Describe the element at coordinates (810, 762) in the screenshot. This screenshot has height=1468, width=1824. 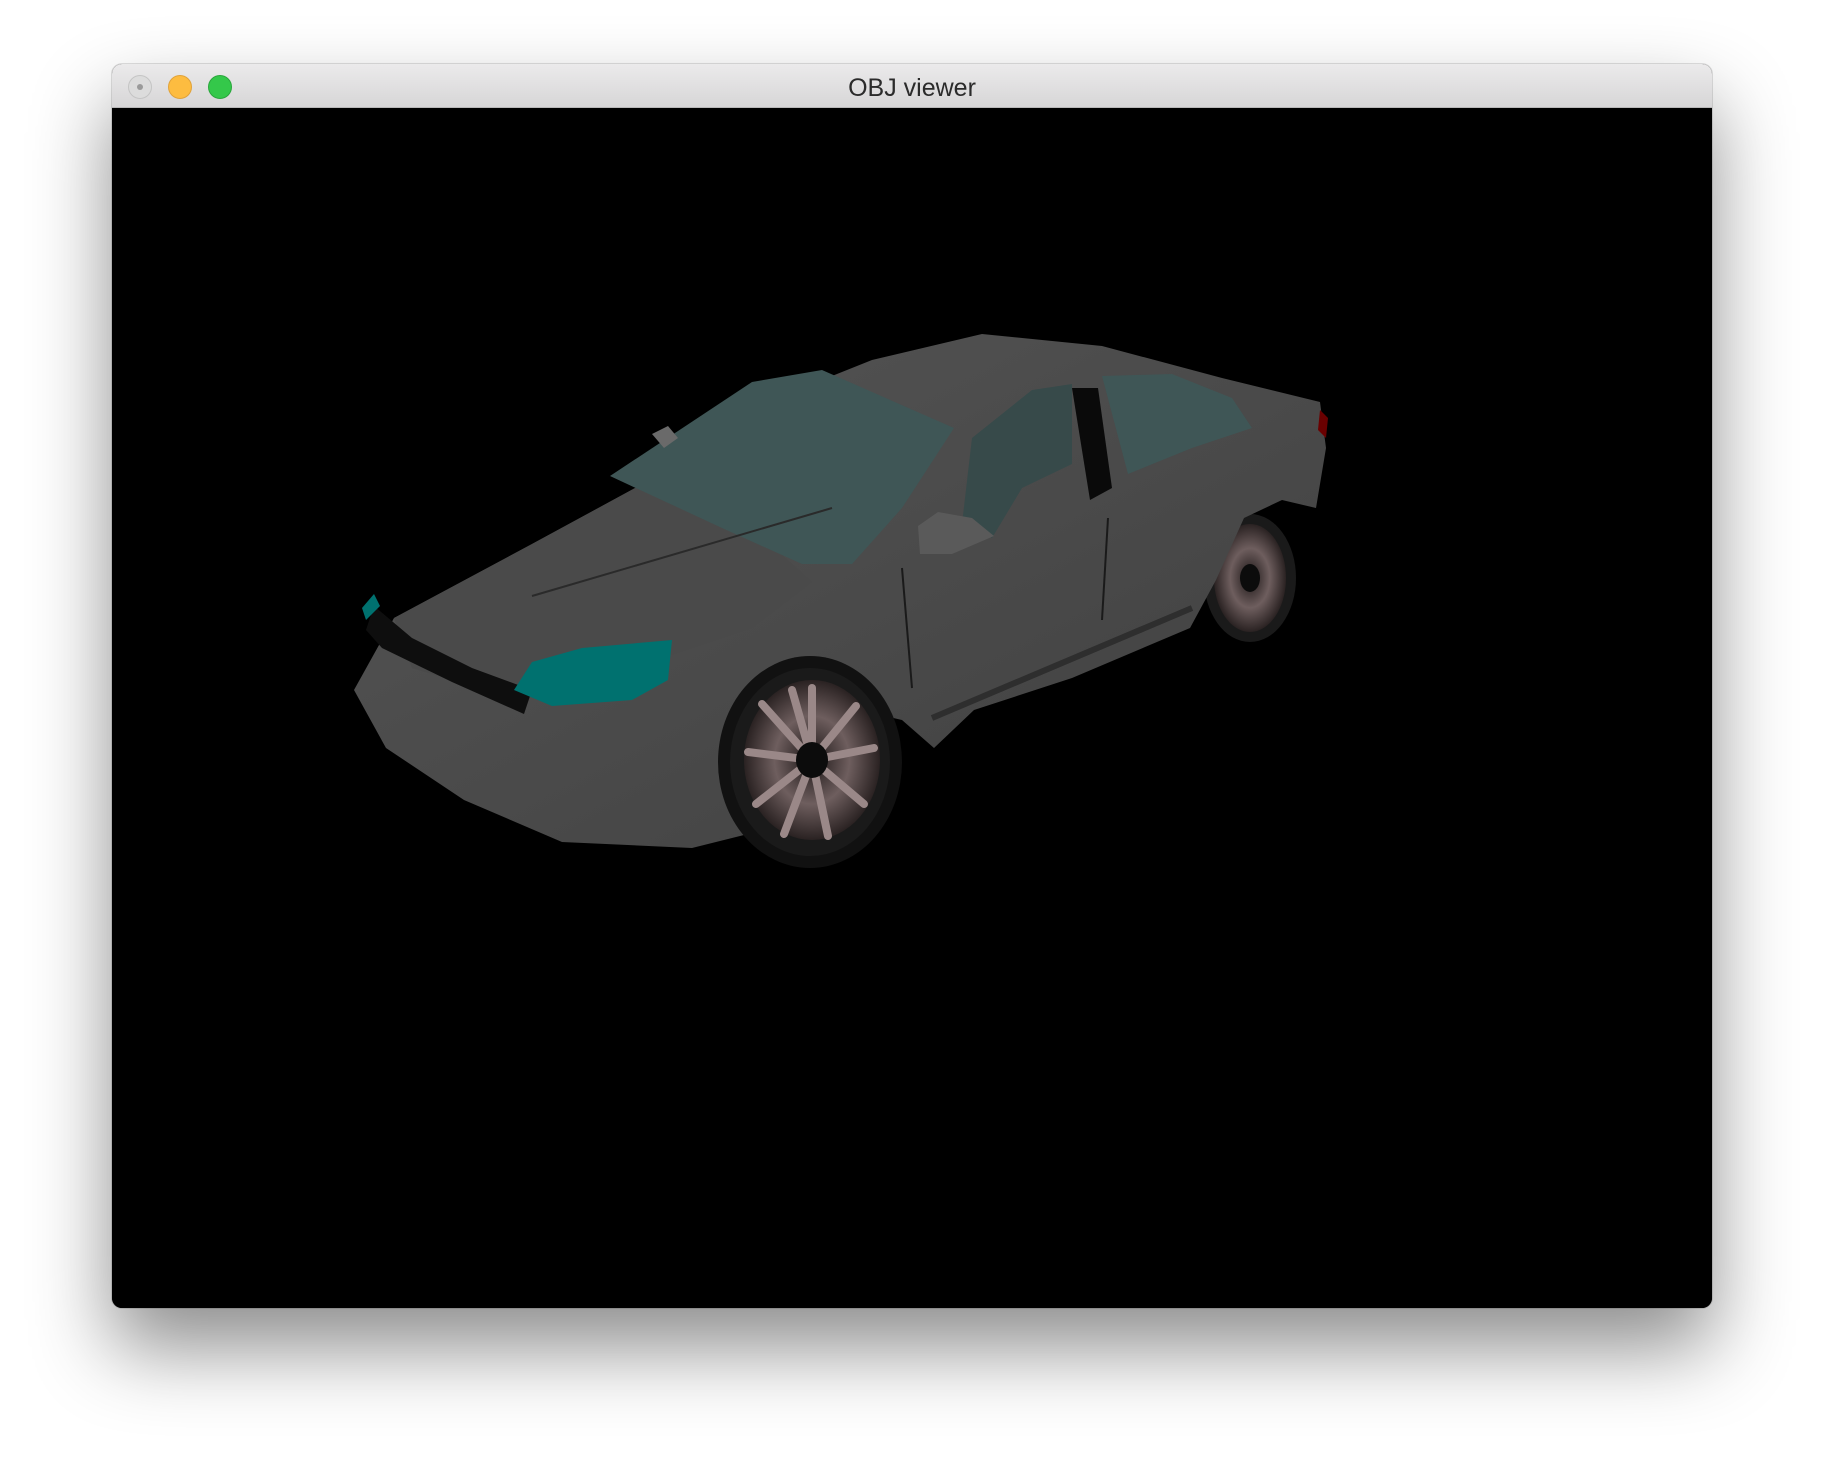
I see `front-wheel` at that location.